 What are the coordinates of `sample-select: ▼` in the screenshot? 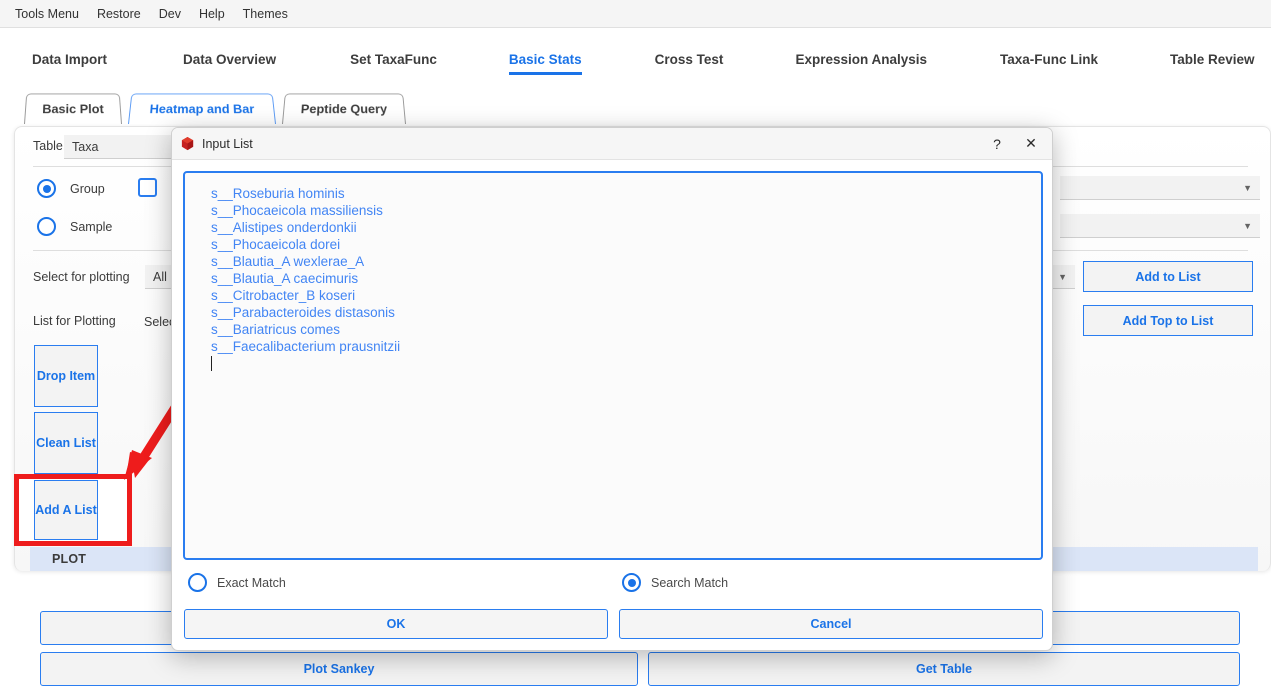 It's located at (1160, 226).